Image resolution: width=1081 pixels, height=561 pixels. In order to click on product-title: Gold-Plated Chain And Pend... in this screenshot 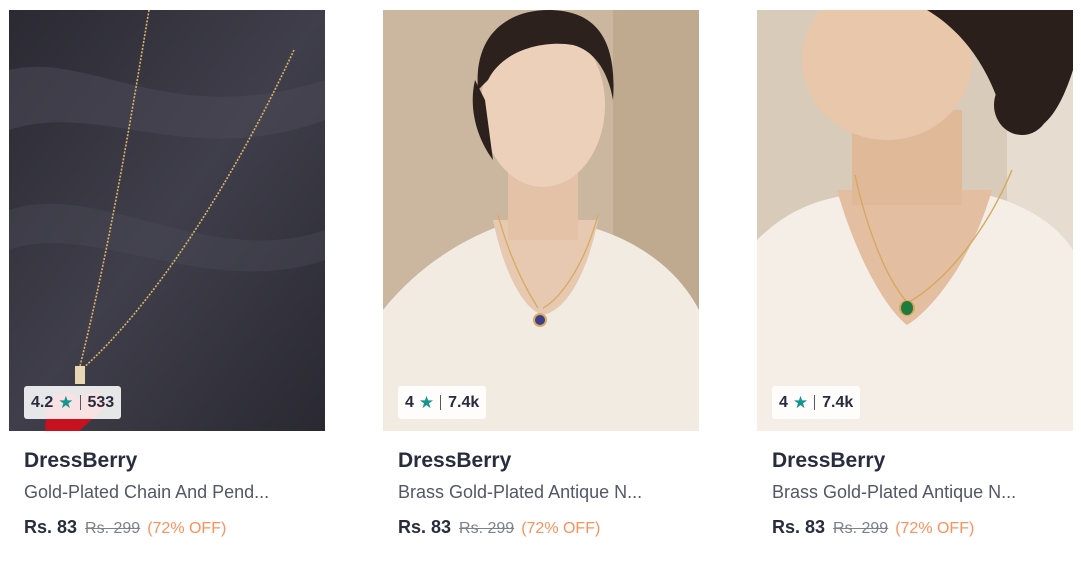, I will do `click(147, 492)`.